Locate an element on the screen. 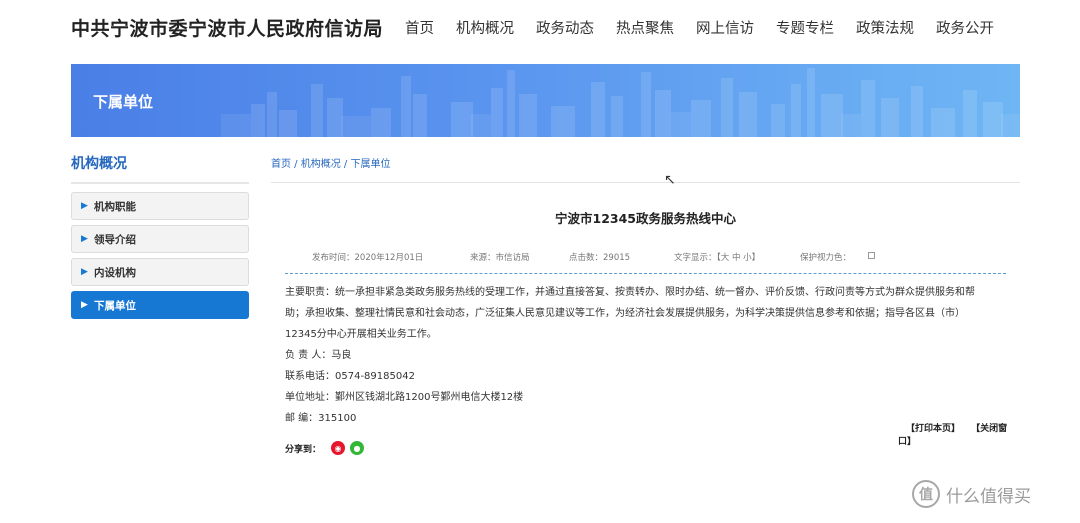  print-page-link: 【打印本页】 is located at coordinates (933, 429).